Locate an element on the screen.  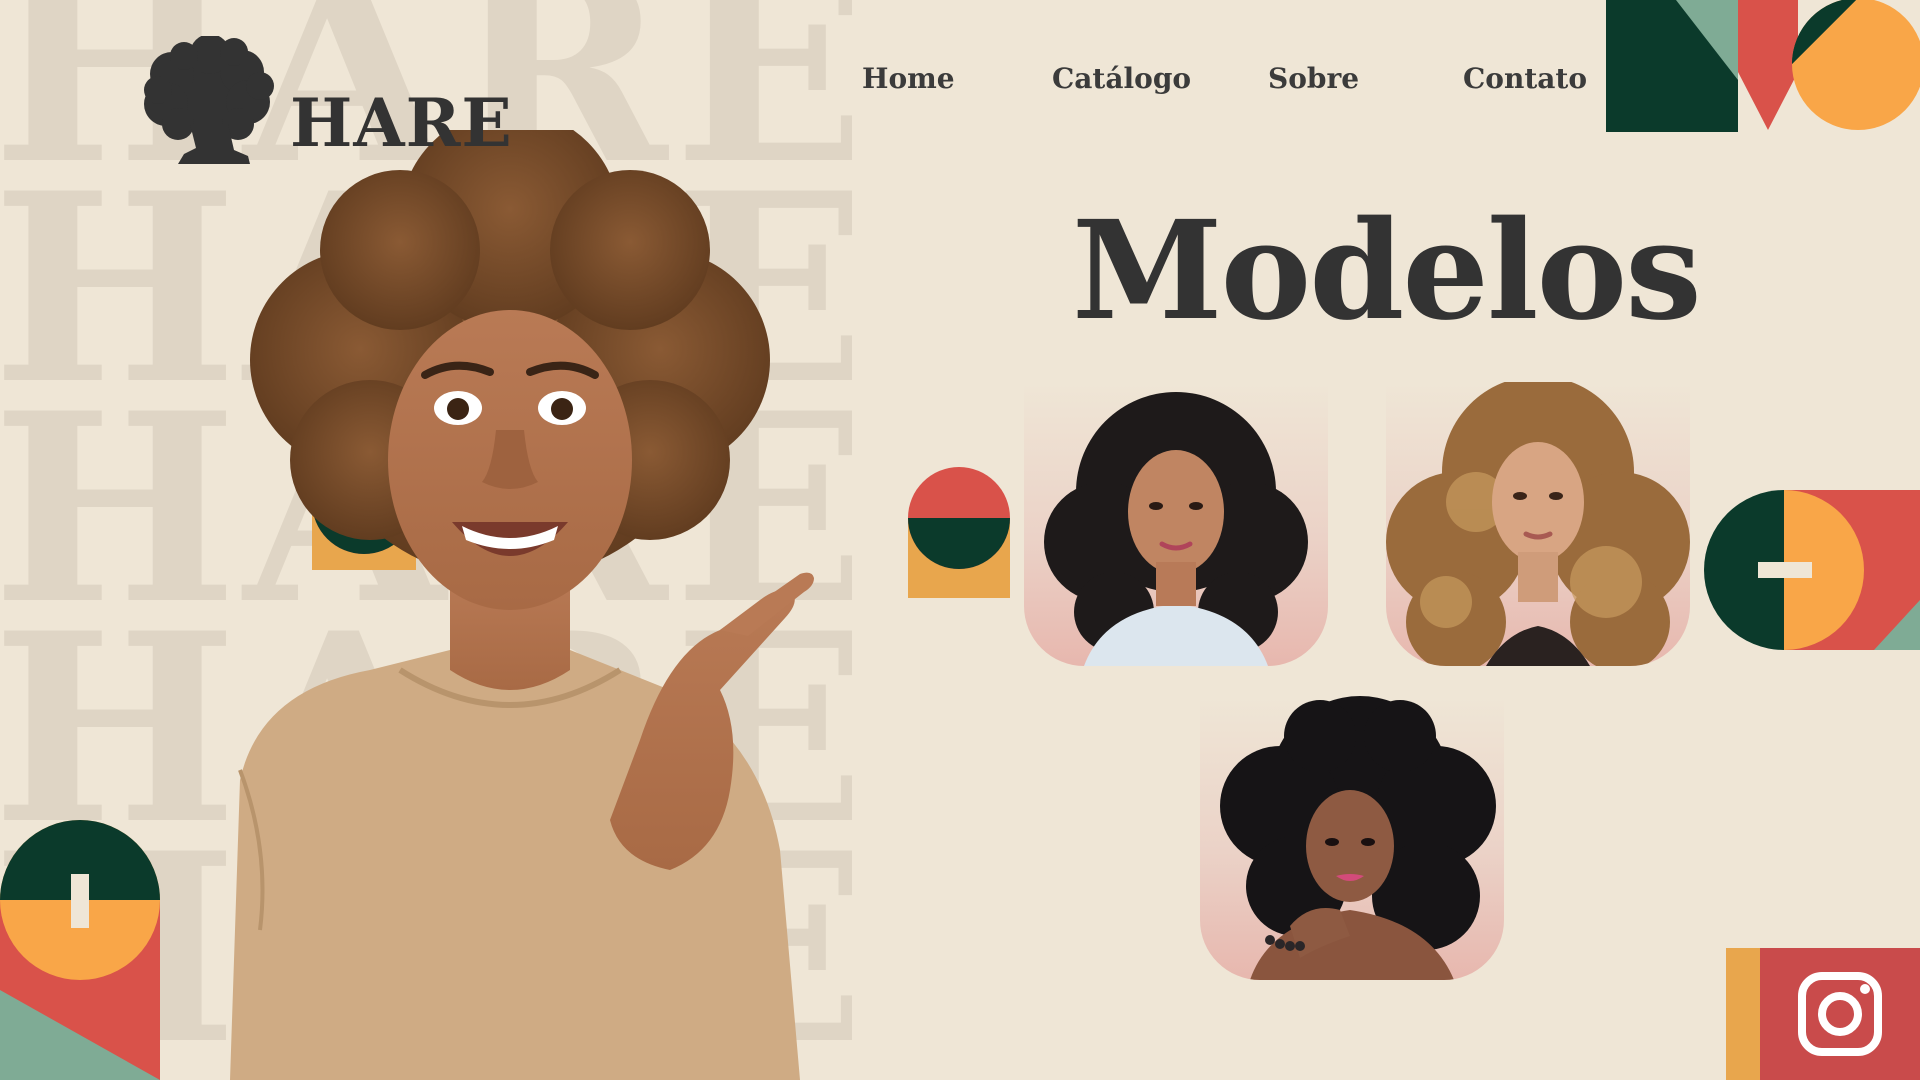
nav-home: Home is located at coordinates (908, 78).